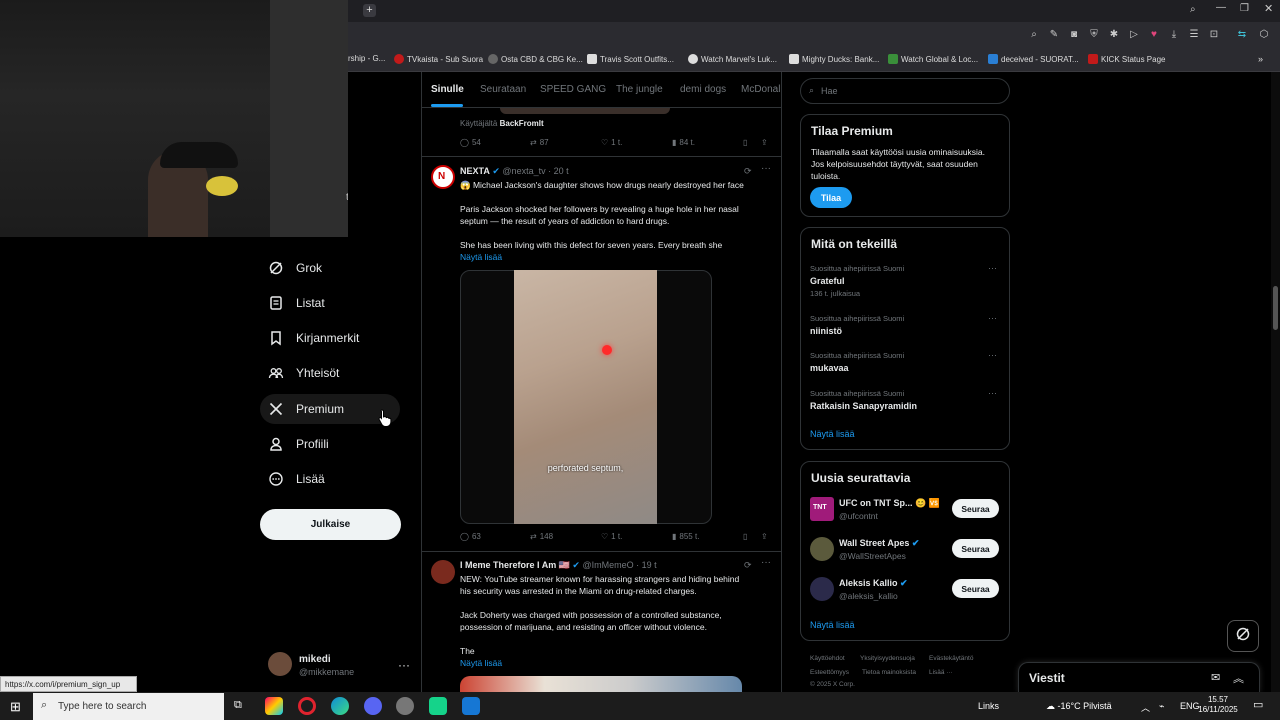  I want to click on trend-name: mukavaa, so click(829, 368).